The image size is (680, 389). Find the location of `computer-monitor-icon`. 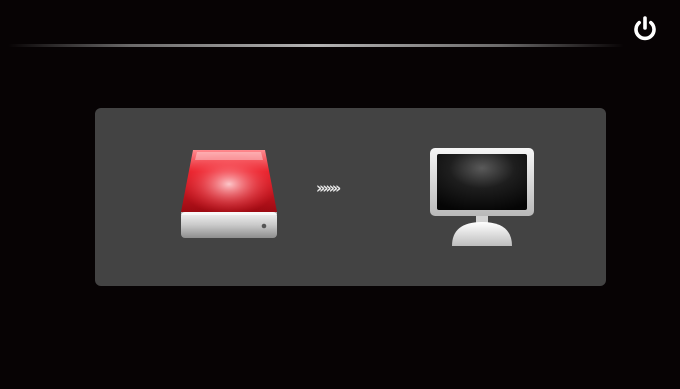

computer-monitor-icon is located at coordinates (482, 197).